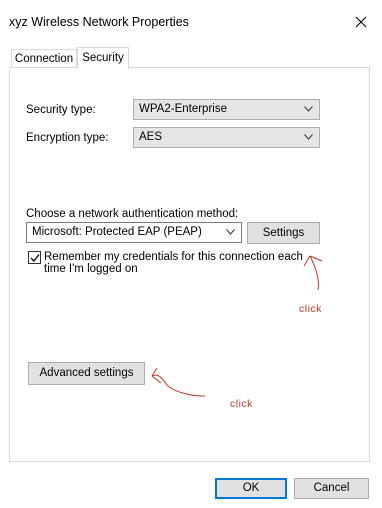 Image resolution: width=382 pixels, height=508 pixels. Describe the element at coordinates (103, 58) in the screenshot. I see `tab-security: Security` at that location.